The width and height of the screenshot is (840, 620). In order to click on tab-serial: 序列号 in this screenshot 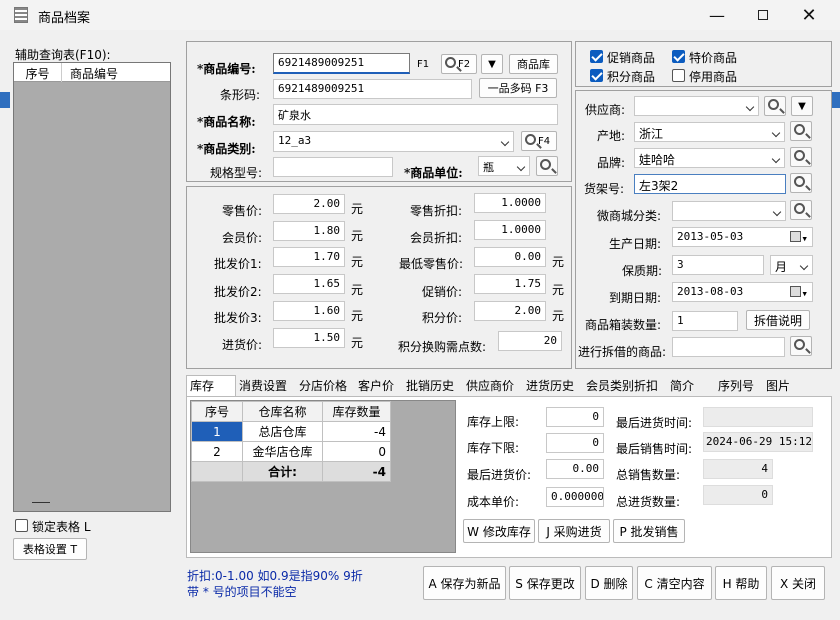, I will do `click(736, 386)`.